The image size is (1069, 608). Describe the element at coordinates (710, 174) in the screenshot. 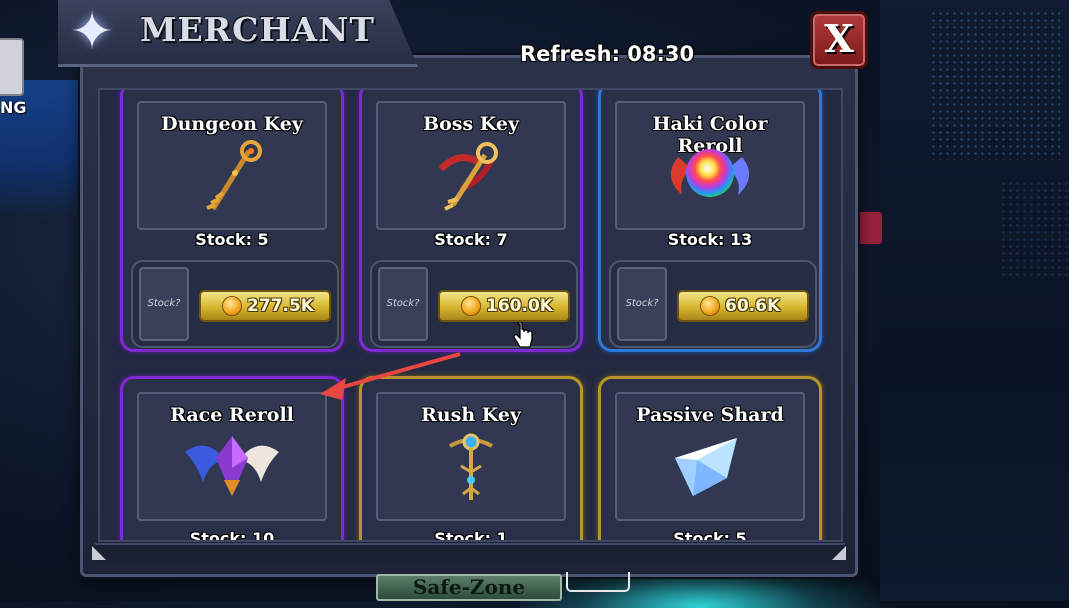

I see `rainbow-orb-icon` at that location.